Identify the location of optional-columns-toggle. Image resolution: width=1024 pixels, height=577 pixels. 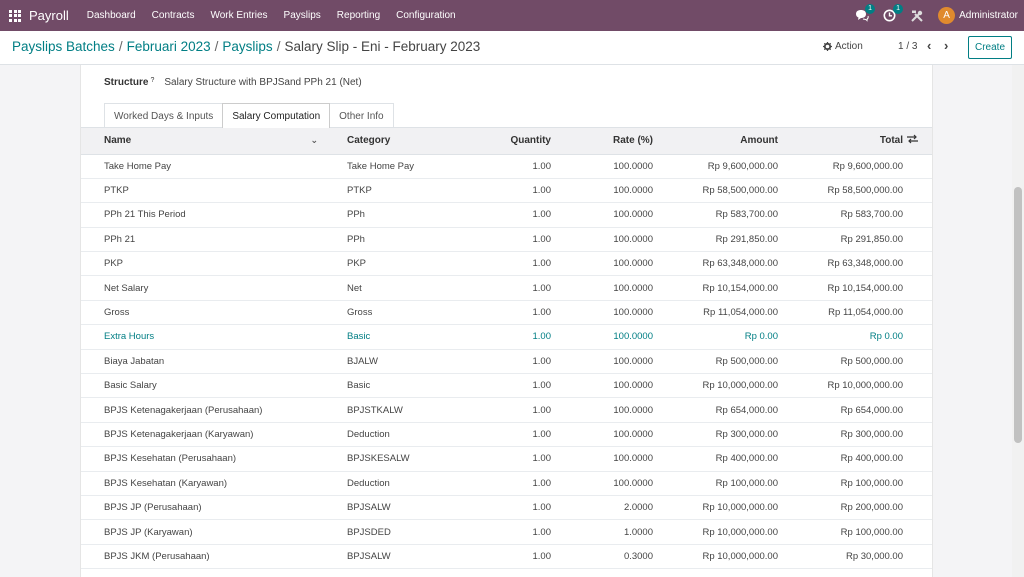
(917, 141).